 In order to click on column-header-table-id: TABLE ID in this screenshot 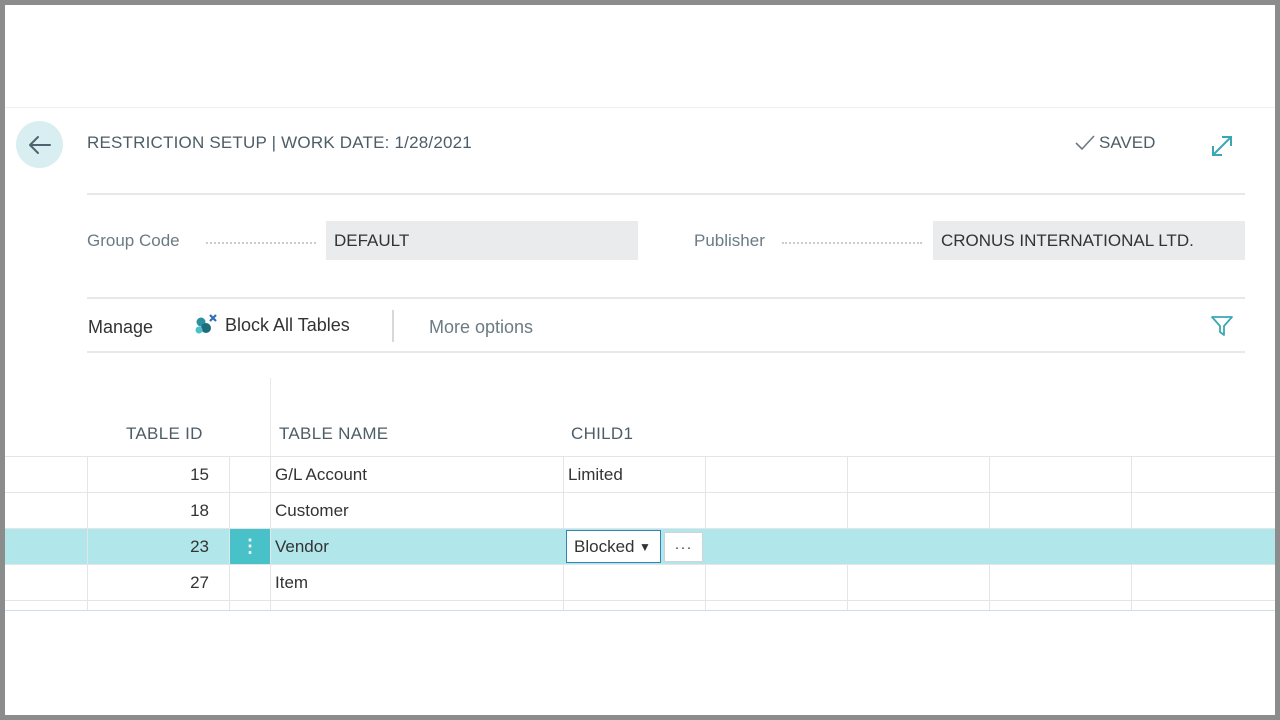, I will do `click(164, 434)`.